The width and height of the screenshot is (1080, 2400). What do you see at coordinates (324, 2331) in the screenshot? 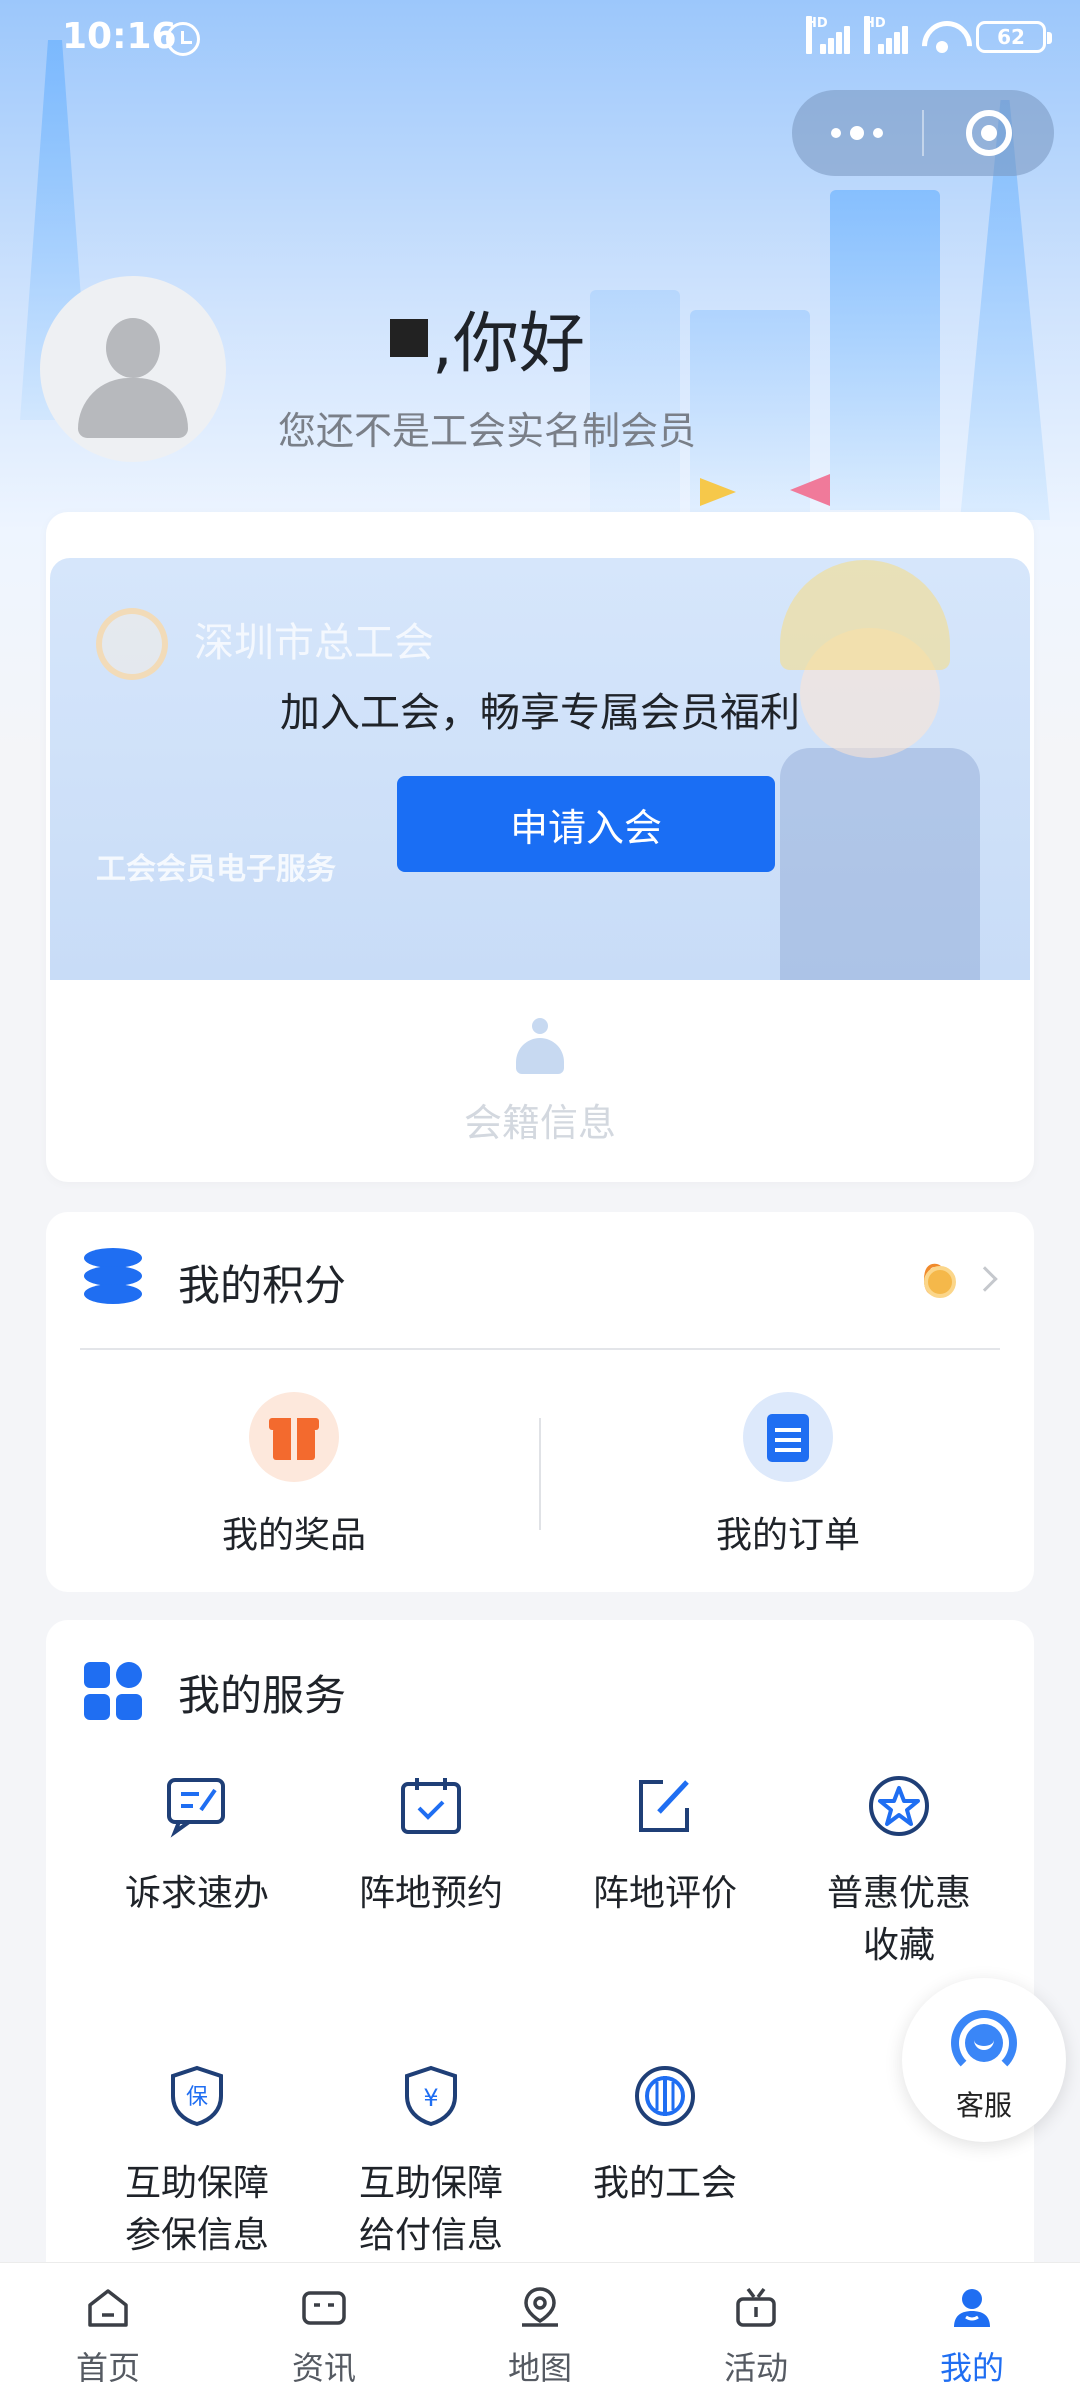
I see `nav-news: 资讯` at bounding box center [324, 2331].